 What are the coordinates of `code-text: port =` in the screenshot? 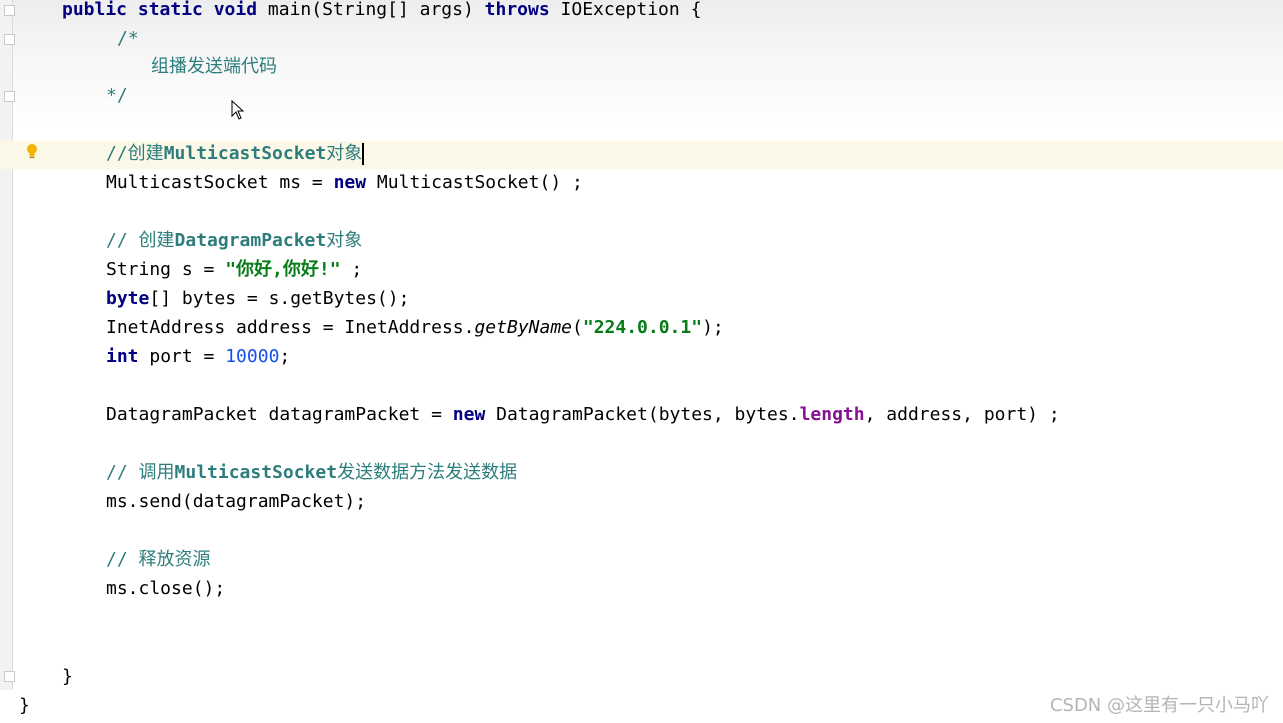 It's located at (182, 356).